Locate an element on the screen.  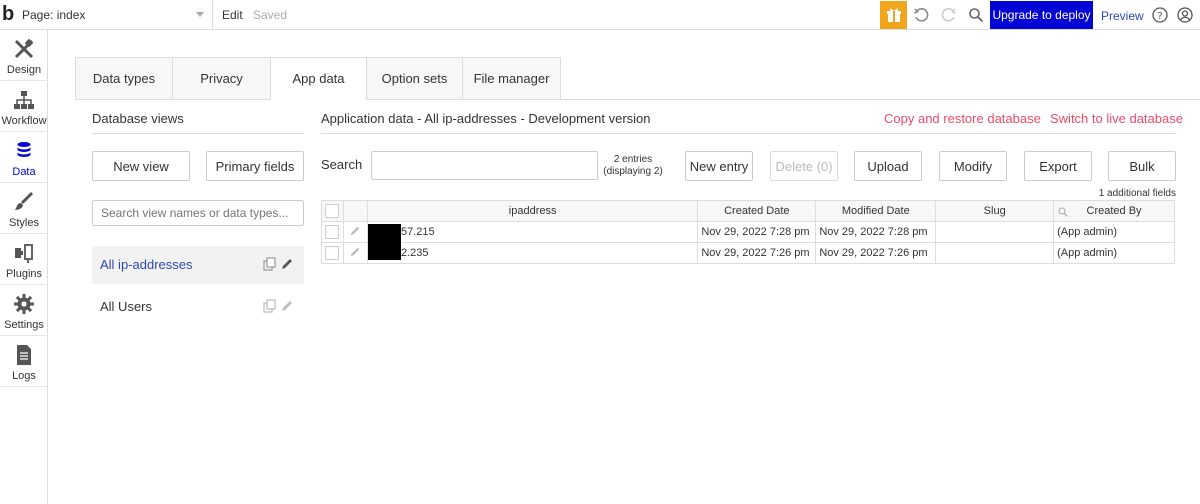
created-date-cell: Nov 29, 2022 7:26 pm is located at coordinates (757, 253).